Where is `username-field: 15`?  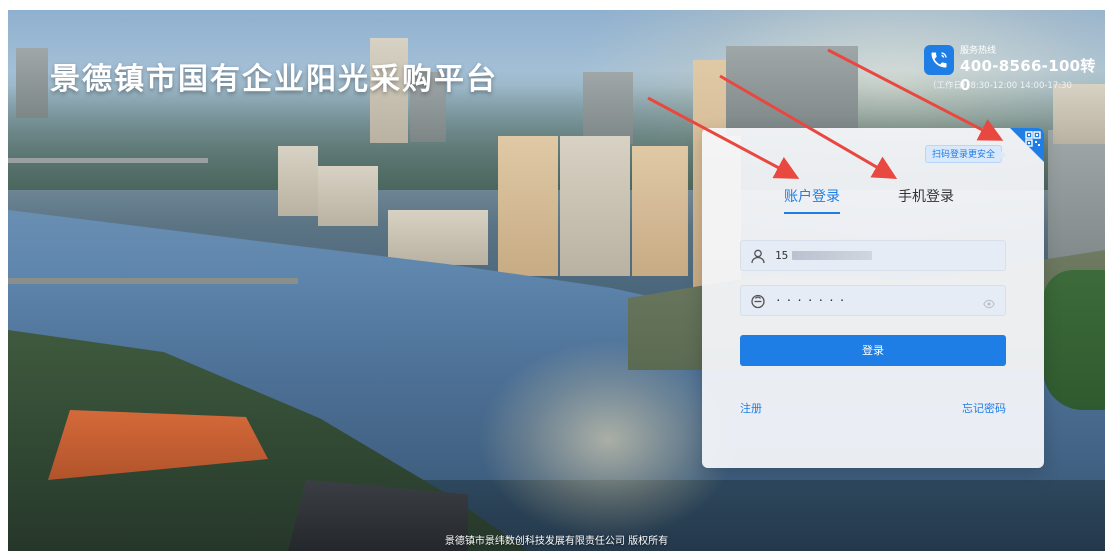
username-field: 15 is located at coordinates (873, 255).